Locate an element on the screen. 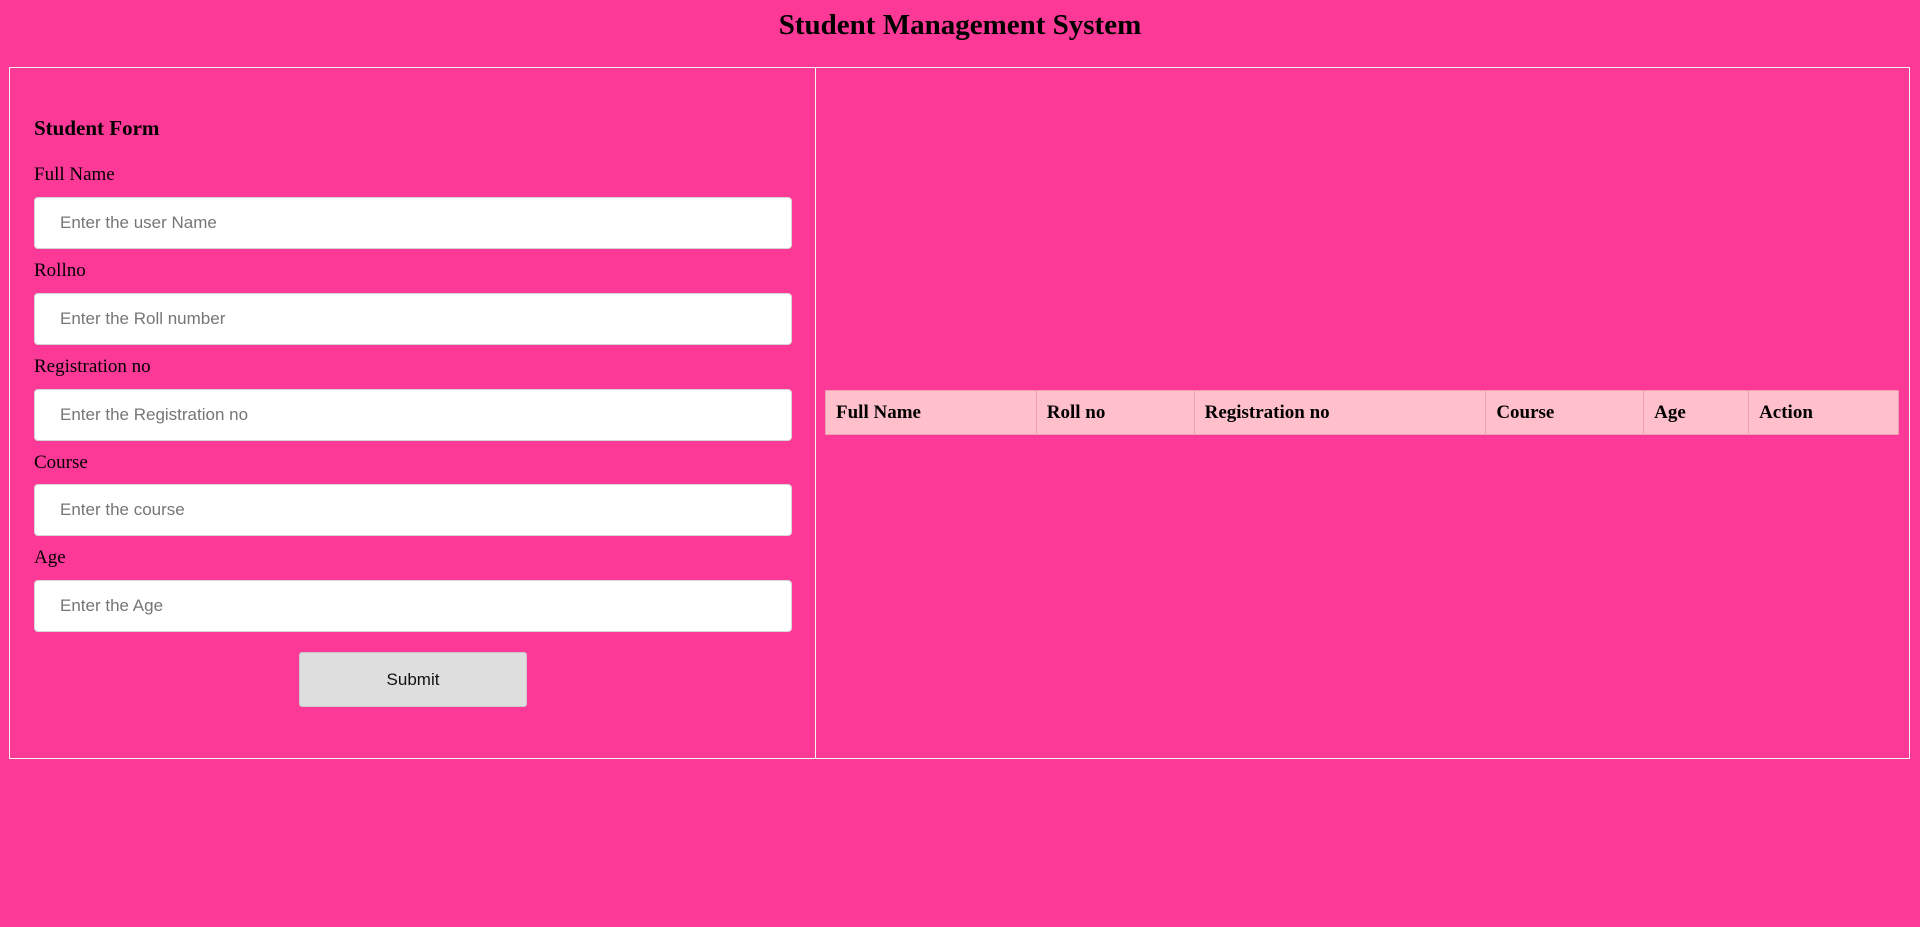 The height and width of the screenshot is (927, 1920). age-label: Age is located at coordinates (50, 557).